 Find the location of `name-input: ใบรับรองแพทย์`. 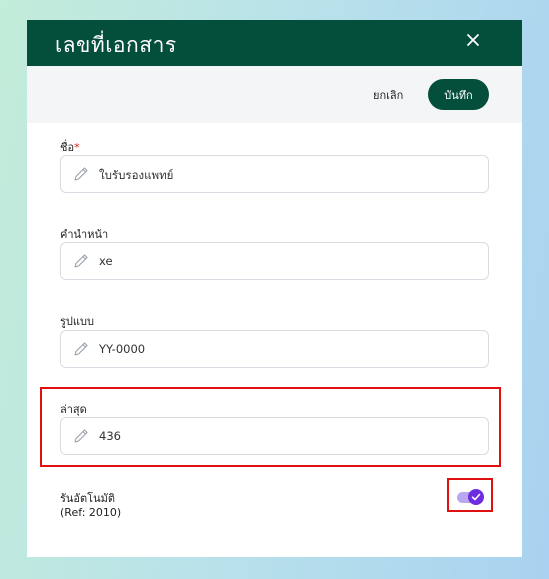

name-input: ใบรับรองแพทย์ is located at coordinates (274, 174).